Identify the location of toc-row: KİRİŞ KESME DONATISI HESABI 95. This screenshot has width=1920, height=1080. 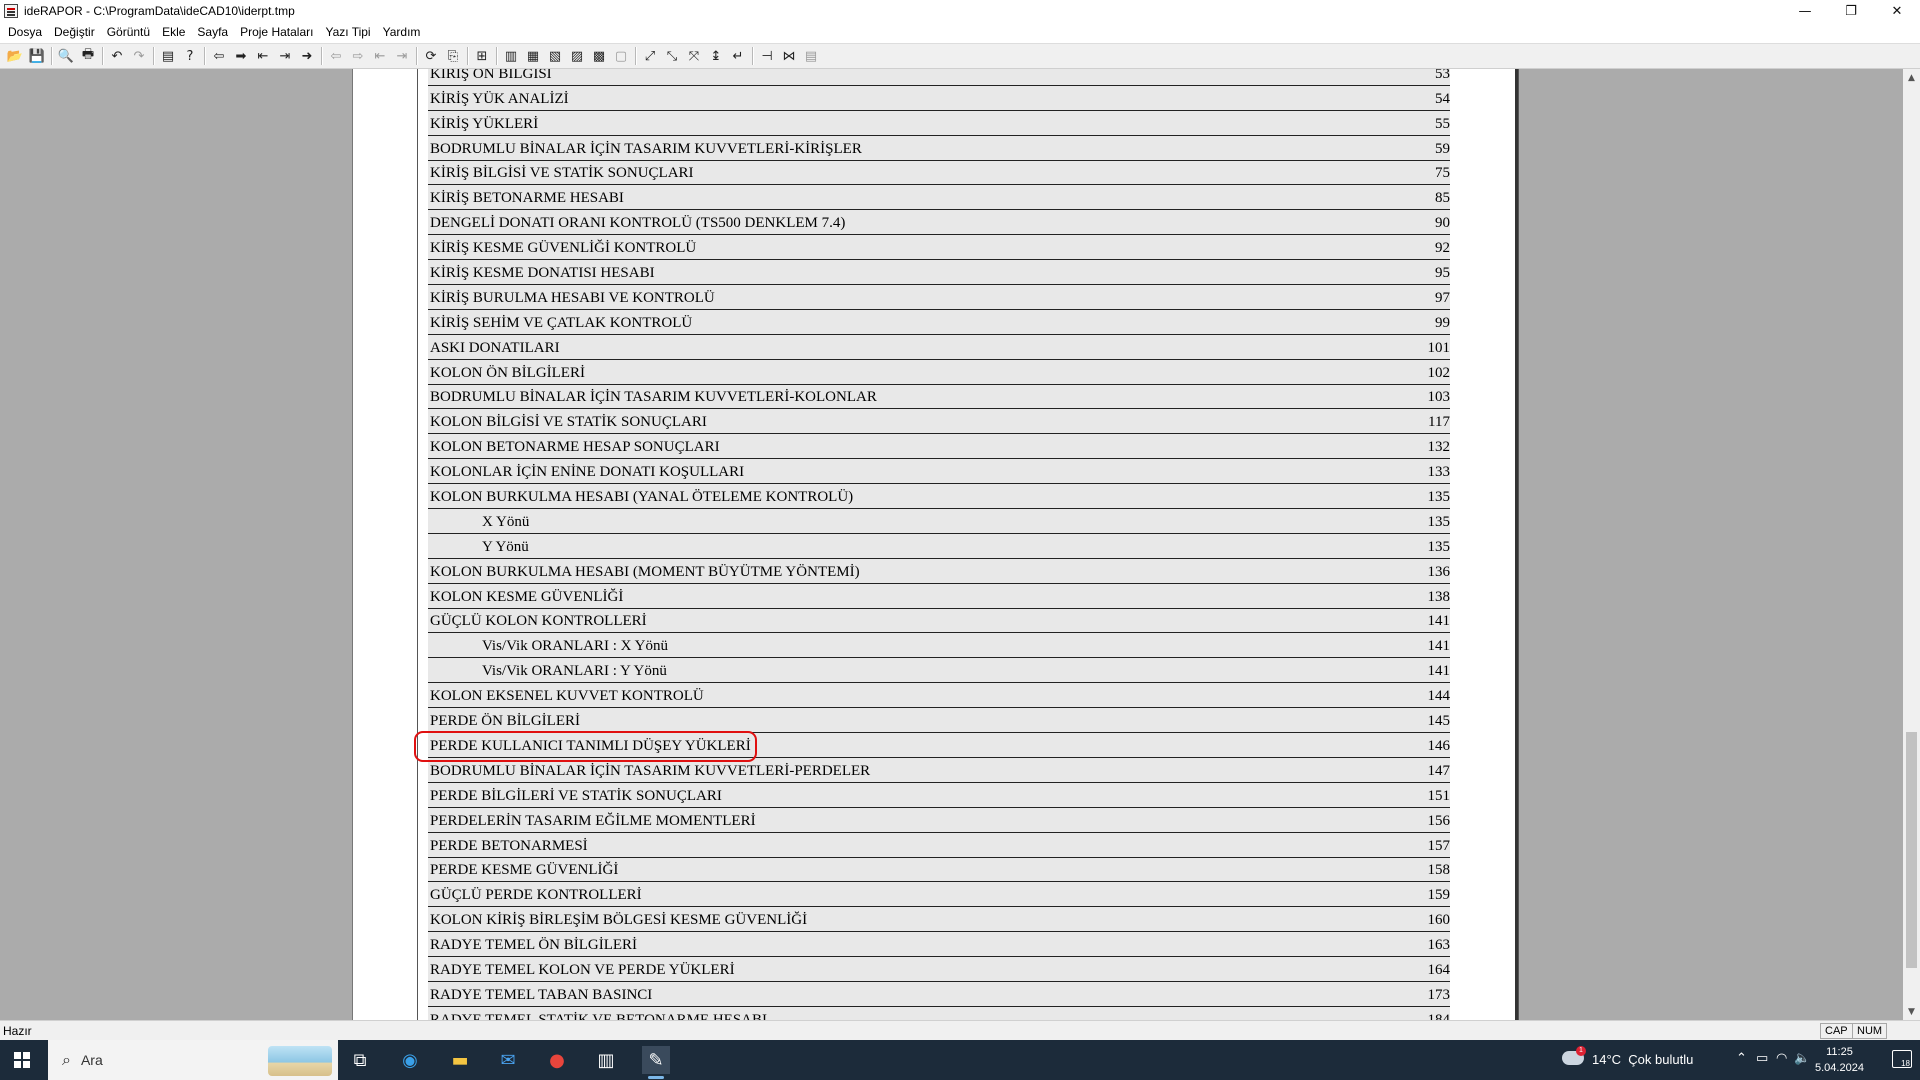
(939, 273).